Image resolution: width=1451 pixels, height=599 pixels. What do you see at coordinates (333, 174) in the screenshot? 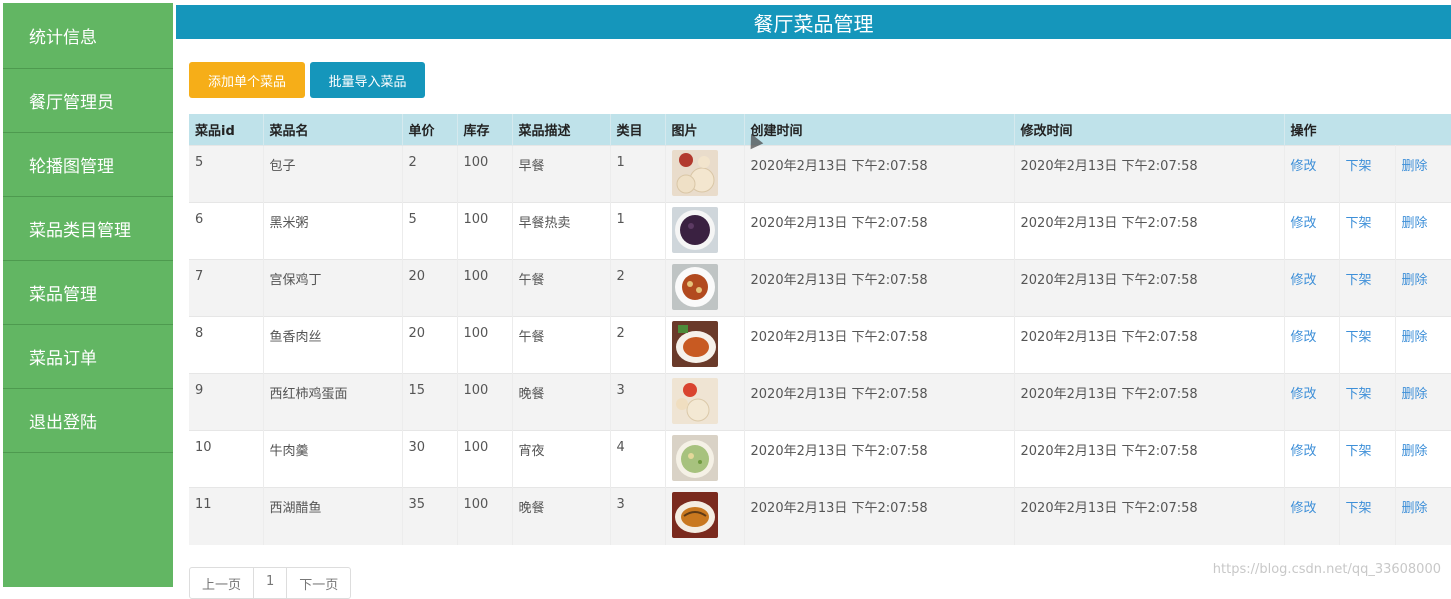
I see `cell-name: 包子` at bounding box center [333, 174].